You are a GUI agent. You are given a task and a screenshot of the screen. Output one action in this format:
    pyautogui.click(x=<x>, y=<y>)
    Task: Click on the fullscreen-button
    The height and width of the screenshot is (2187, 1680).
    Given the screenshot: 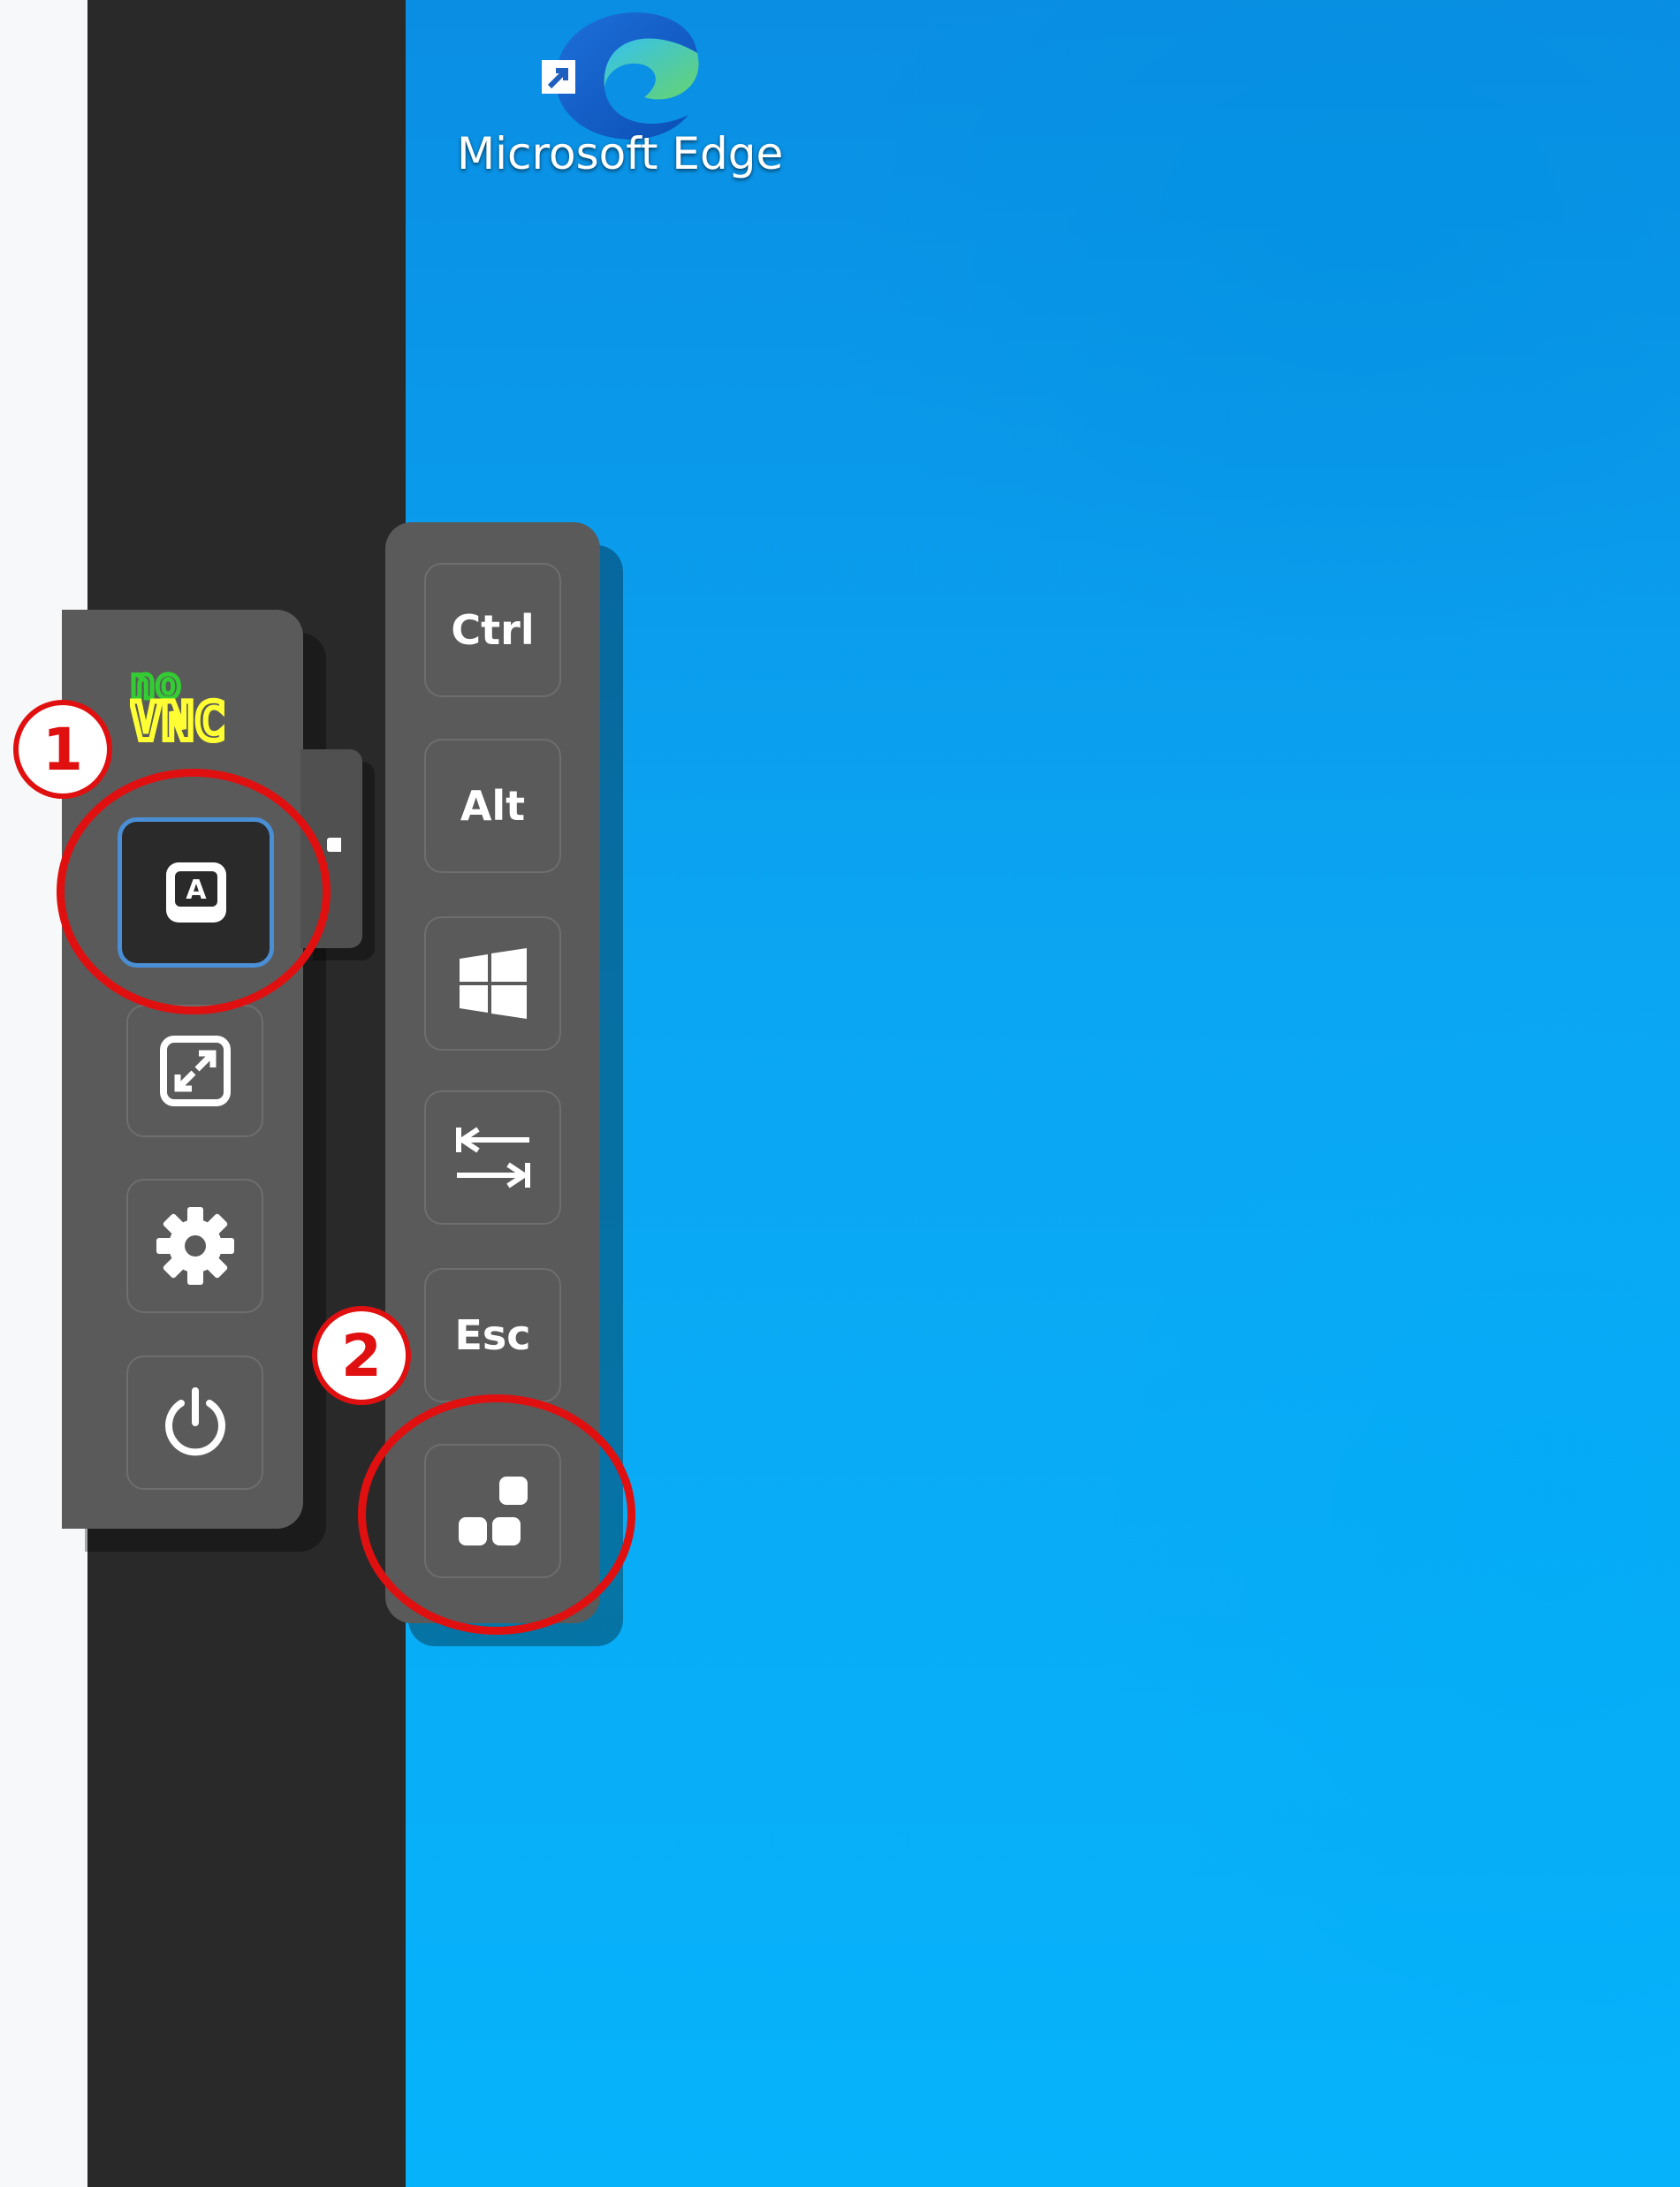 What is the action you would take?
    pyautogui.click(x=194, y=1071)
    